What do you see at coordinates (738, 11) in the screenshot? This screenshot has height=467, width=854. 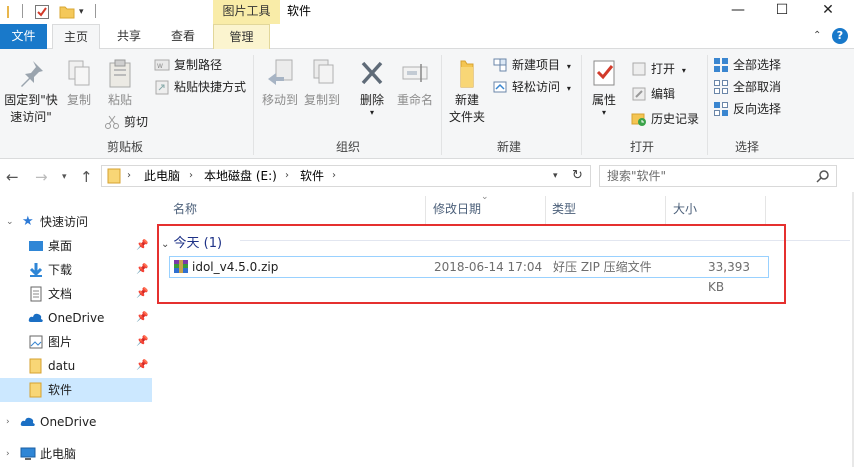 I see `minimize-button: —` at bounding box center [738, 11].